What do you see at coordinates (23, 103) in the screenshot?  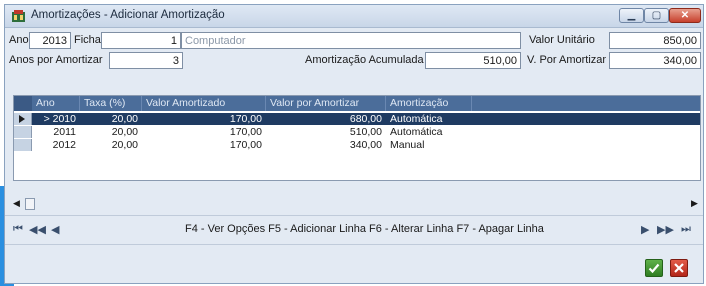 I see `header-corner` at bounding box center [23, 103].